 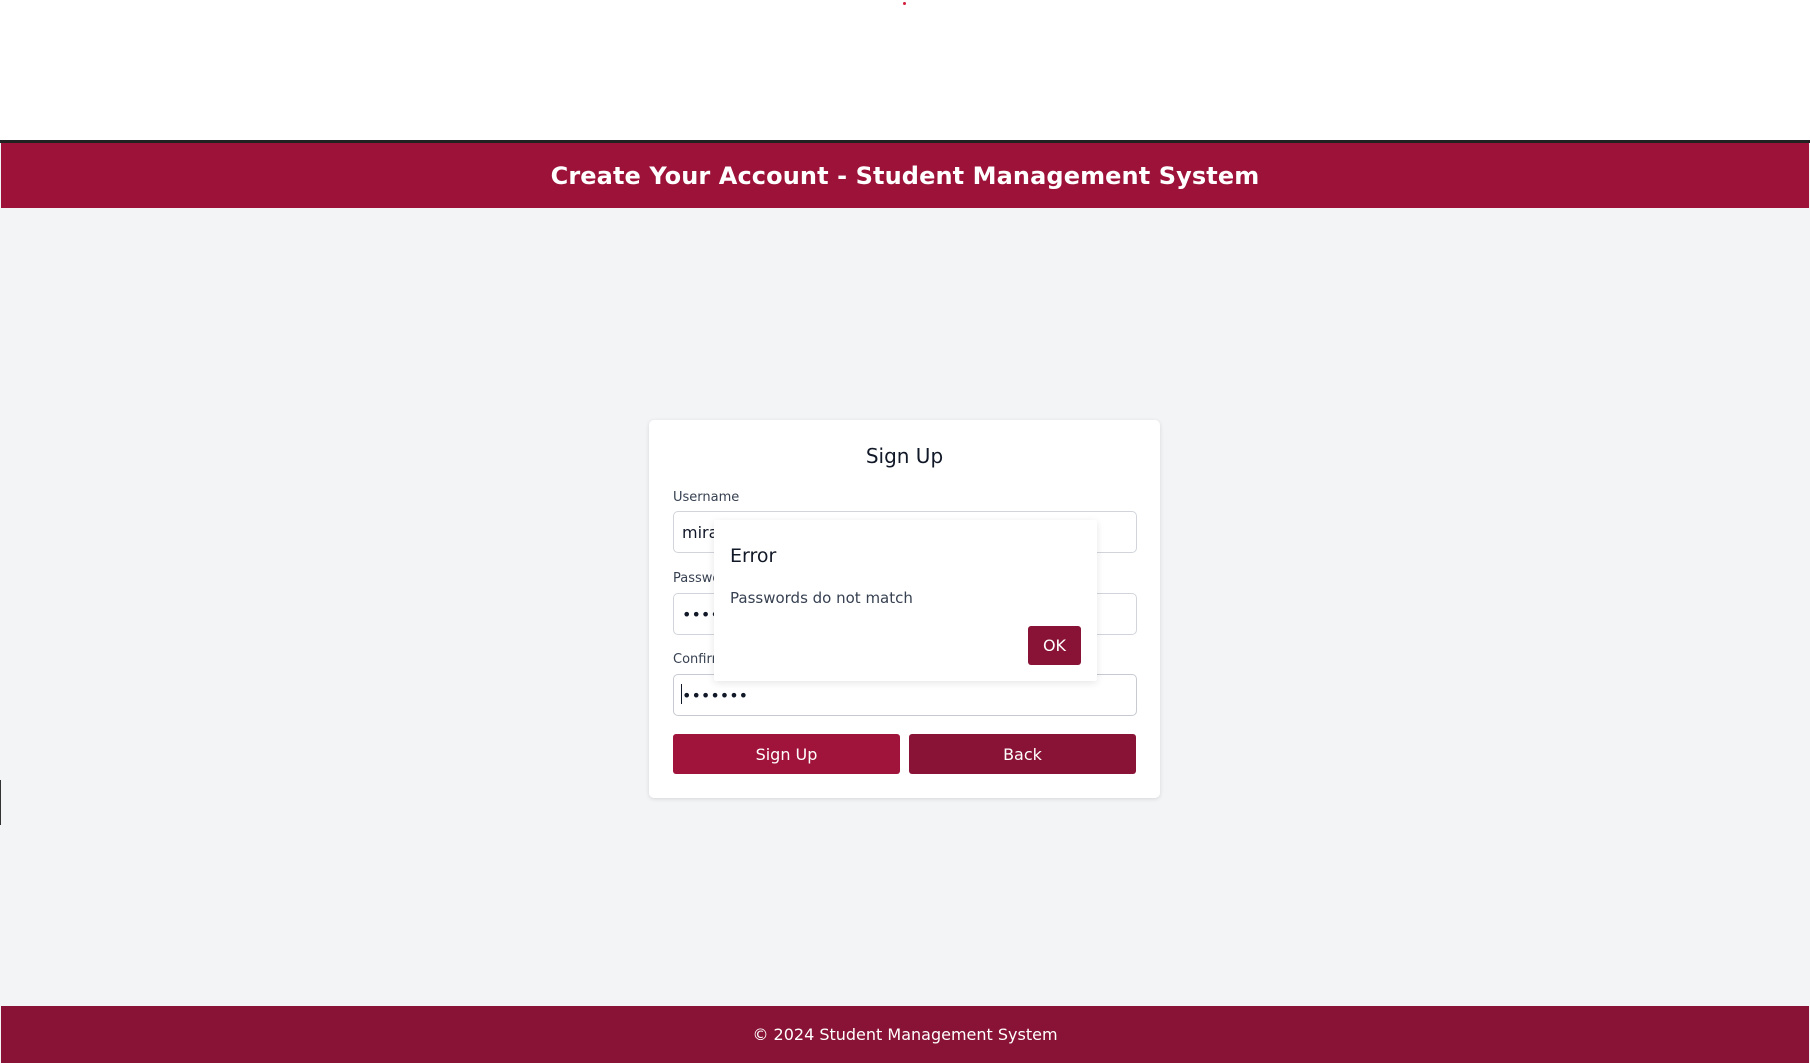 What do you see at coordinates (904, 3) in the screenshot?
I see `loading-indicator-dot` at bounding box center [904, 3].